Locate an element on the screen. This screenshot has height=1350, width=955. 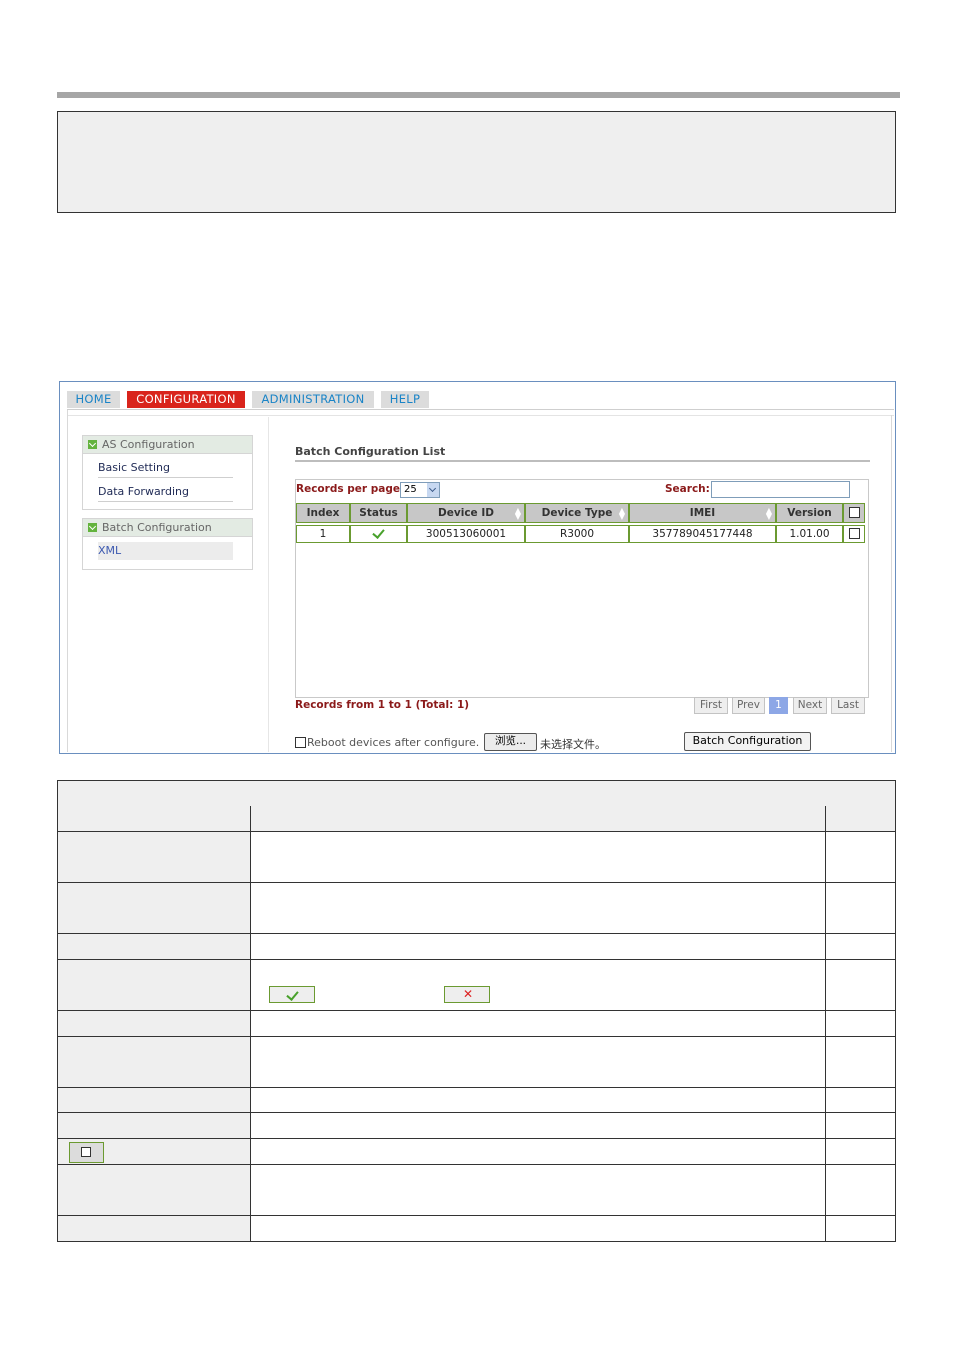
cell-status is located at coordinates (378, 534).